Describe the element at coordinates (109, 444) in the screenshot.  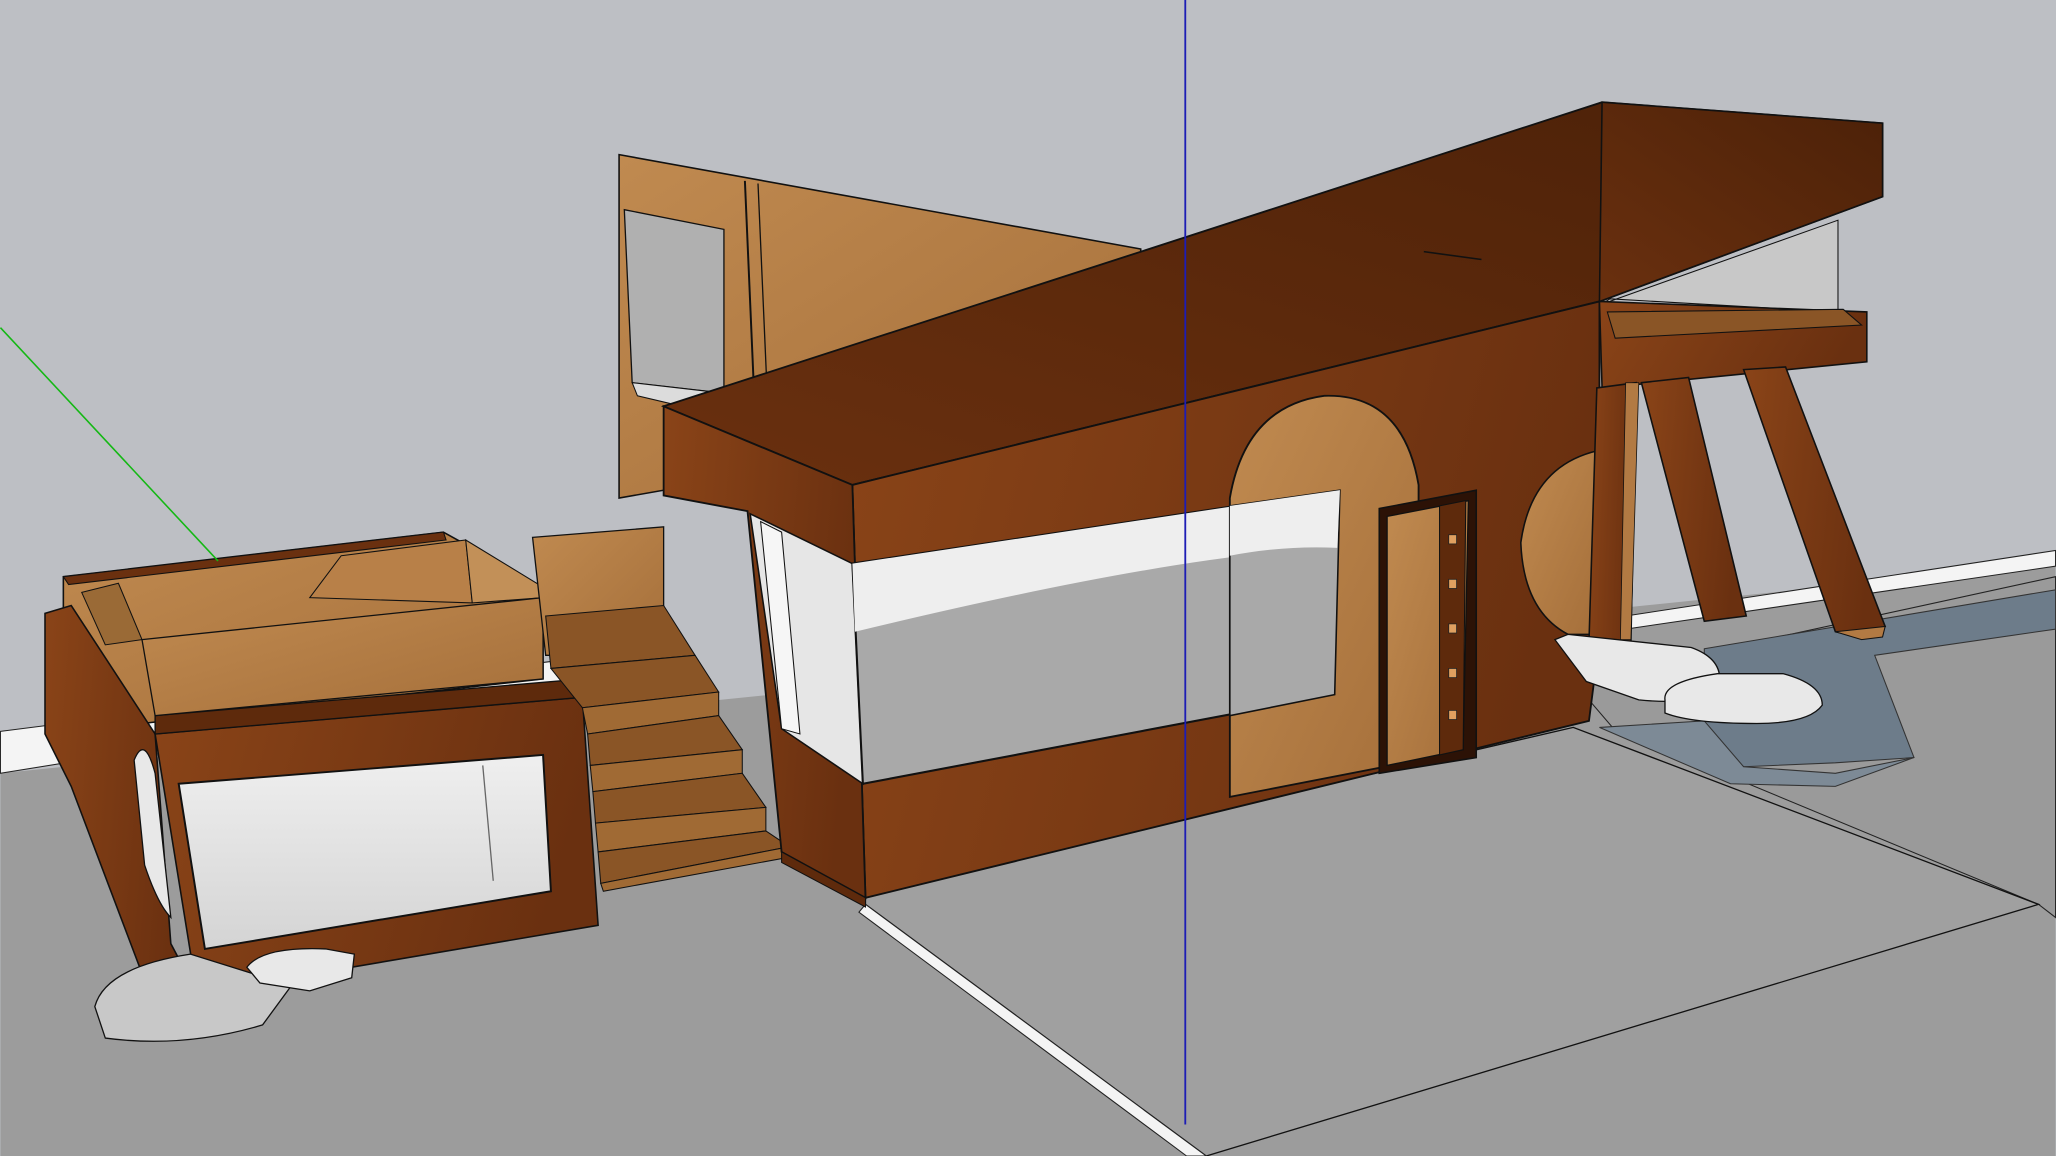
I see `green-axis` at that location.